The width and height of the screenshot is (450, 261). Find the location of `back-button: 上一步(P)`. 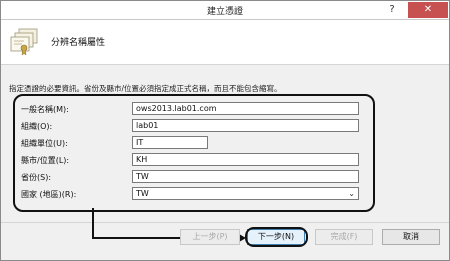

back-button: 上一步(P) is located at coordinates (210, 237).